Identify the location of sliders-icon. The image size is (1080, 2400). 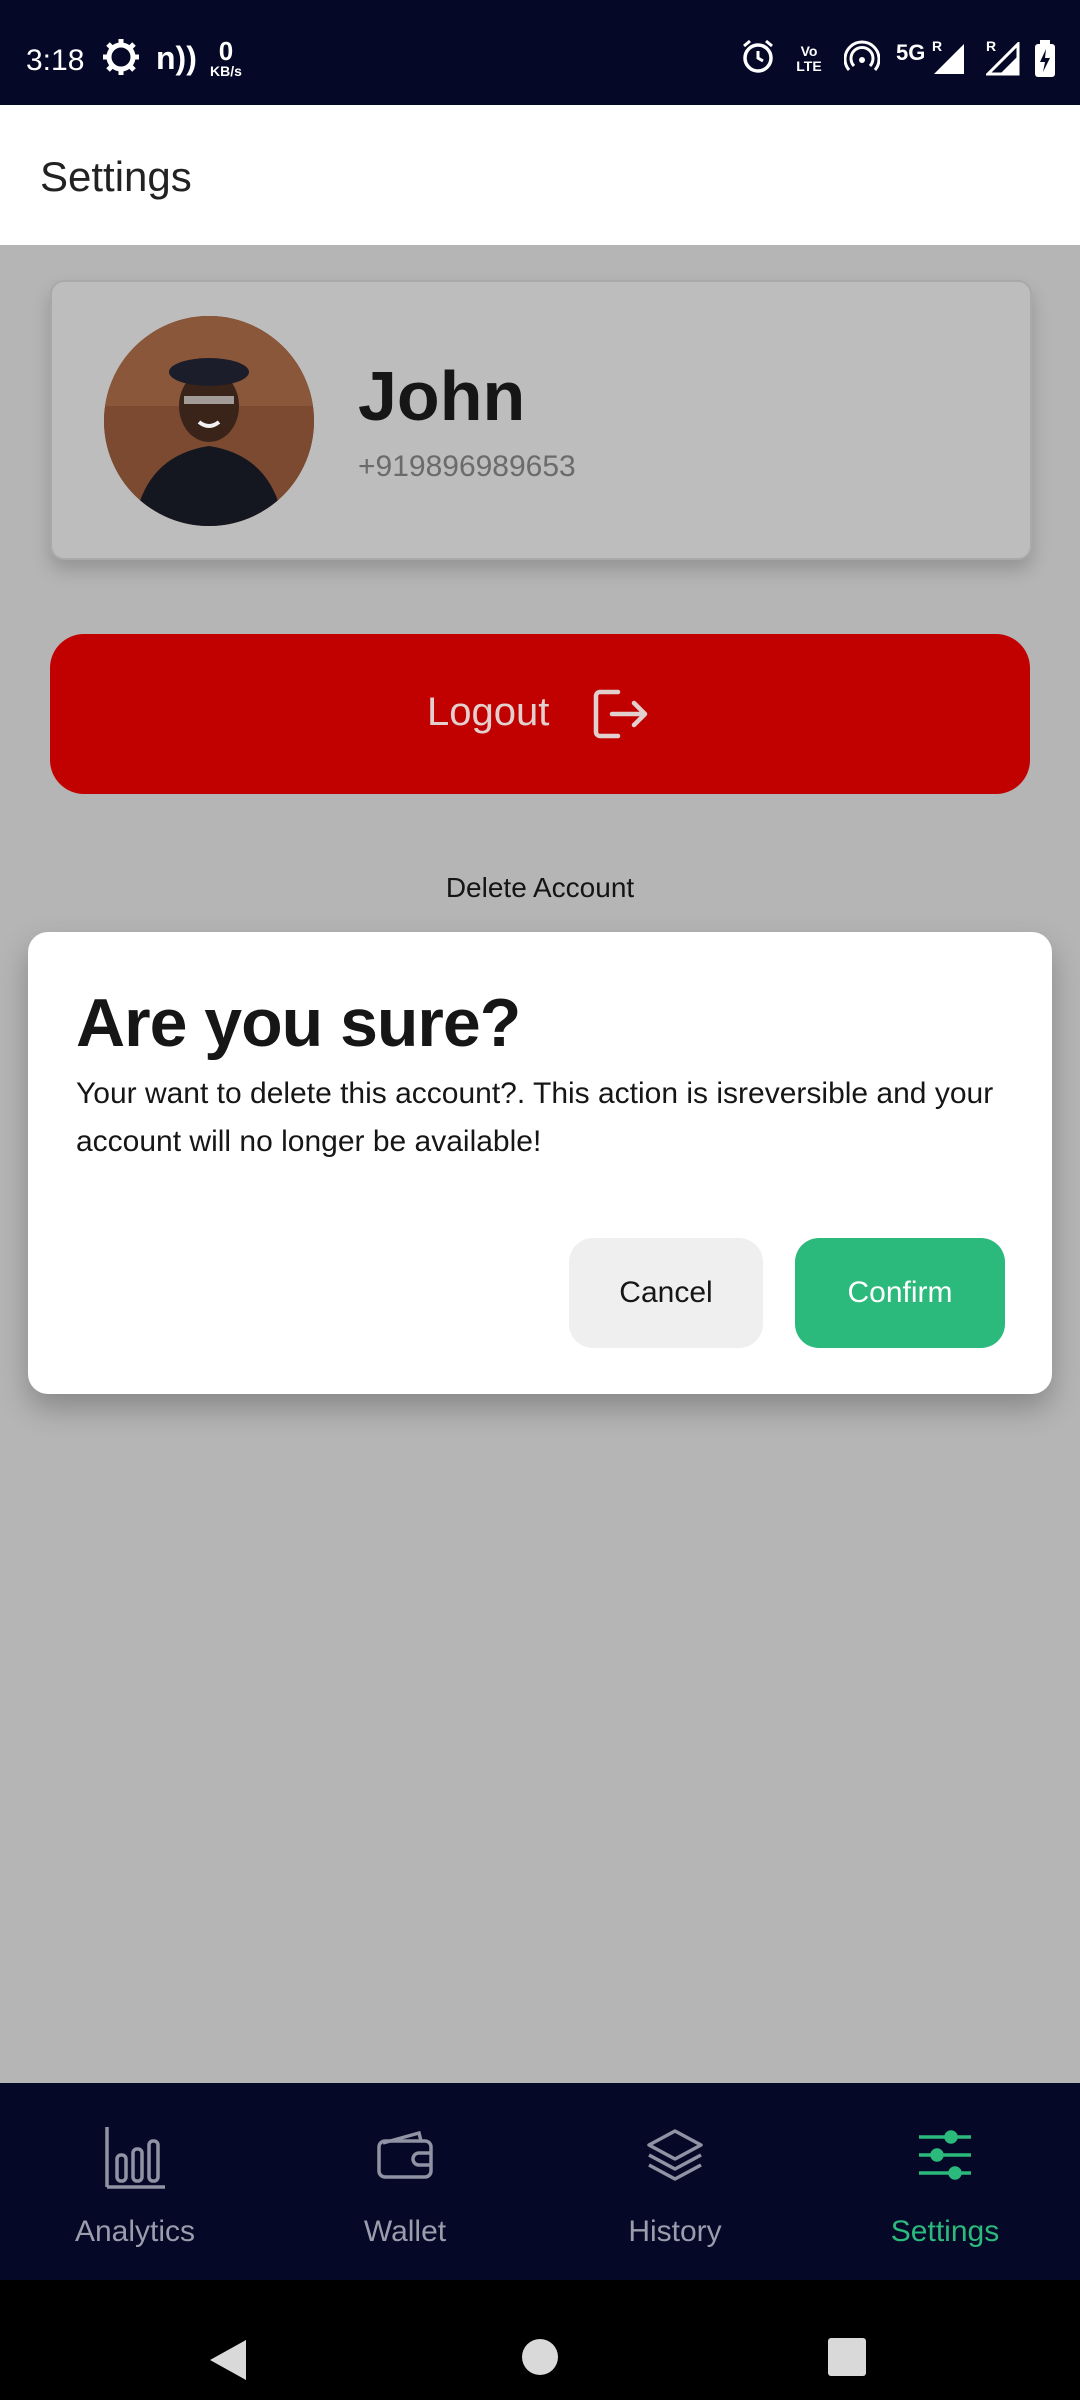
(945, 2157).